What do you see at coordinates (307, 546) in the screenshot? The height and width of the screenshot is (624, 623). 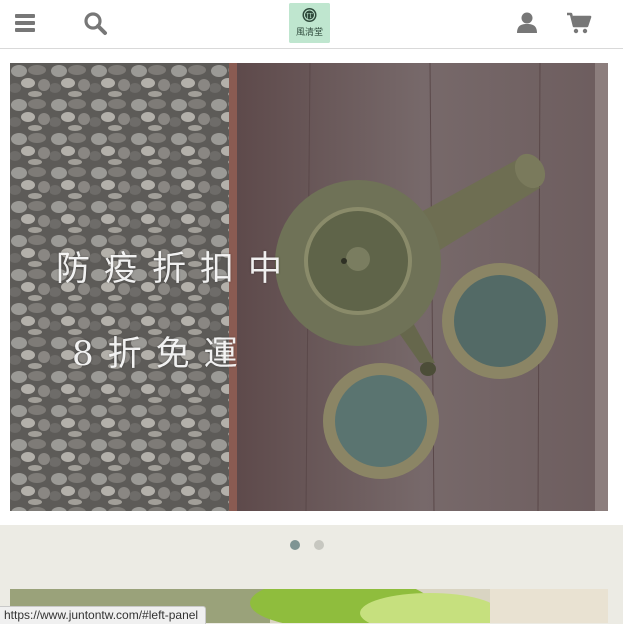 I see `carousel-pagination` at bounding box center [307, 546].